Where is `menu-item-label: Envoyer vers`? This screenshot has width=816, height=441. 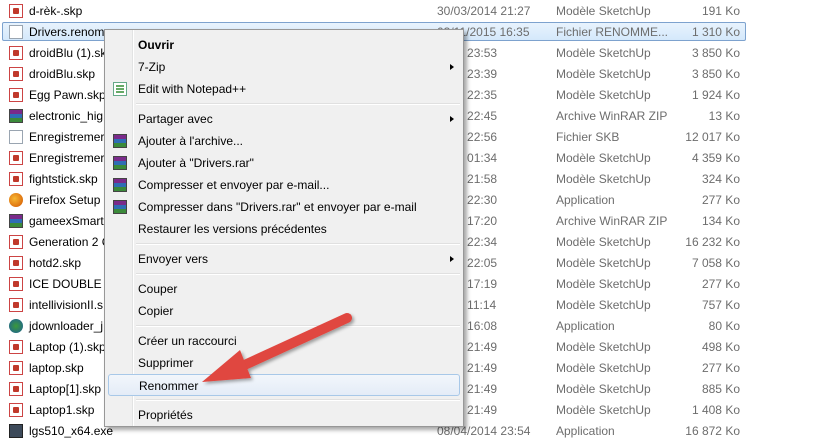
menu-item-label: Envoyer vers is located at coordinates (173, 259).